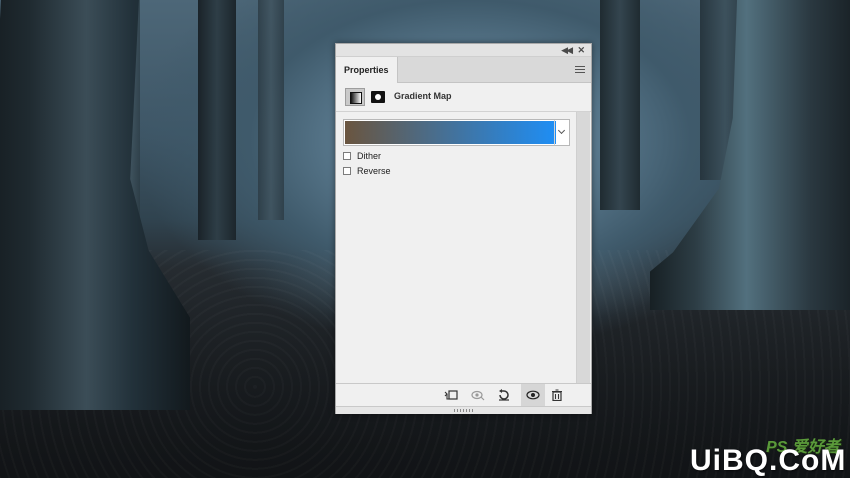 Image resolution: width=850 pixels, height=478 pixels. What do you see at coordinates (581, 50) in the screenshot?
I see `close-icon: ✕` at bounding box center [581, 50].